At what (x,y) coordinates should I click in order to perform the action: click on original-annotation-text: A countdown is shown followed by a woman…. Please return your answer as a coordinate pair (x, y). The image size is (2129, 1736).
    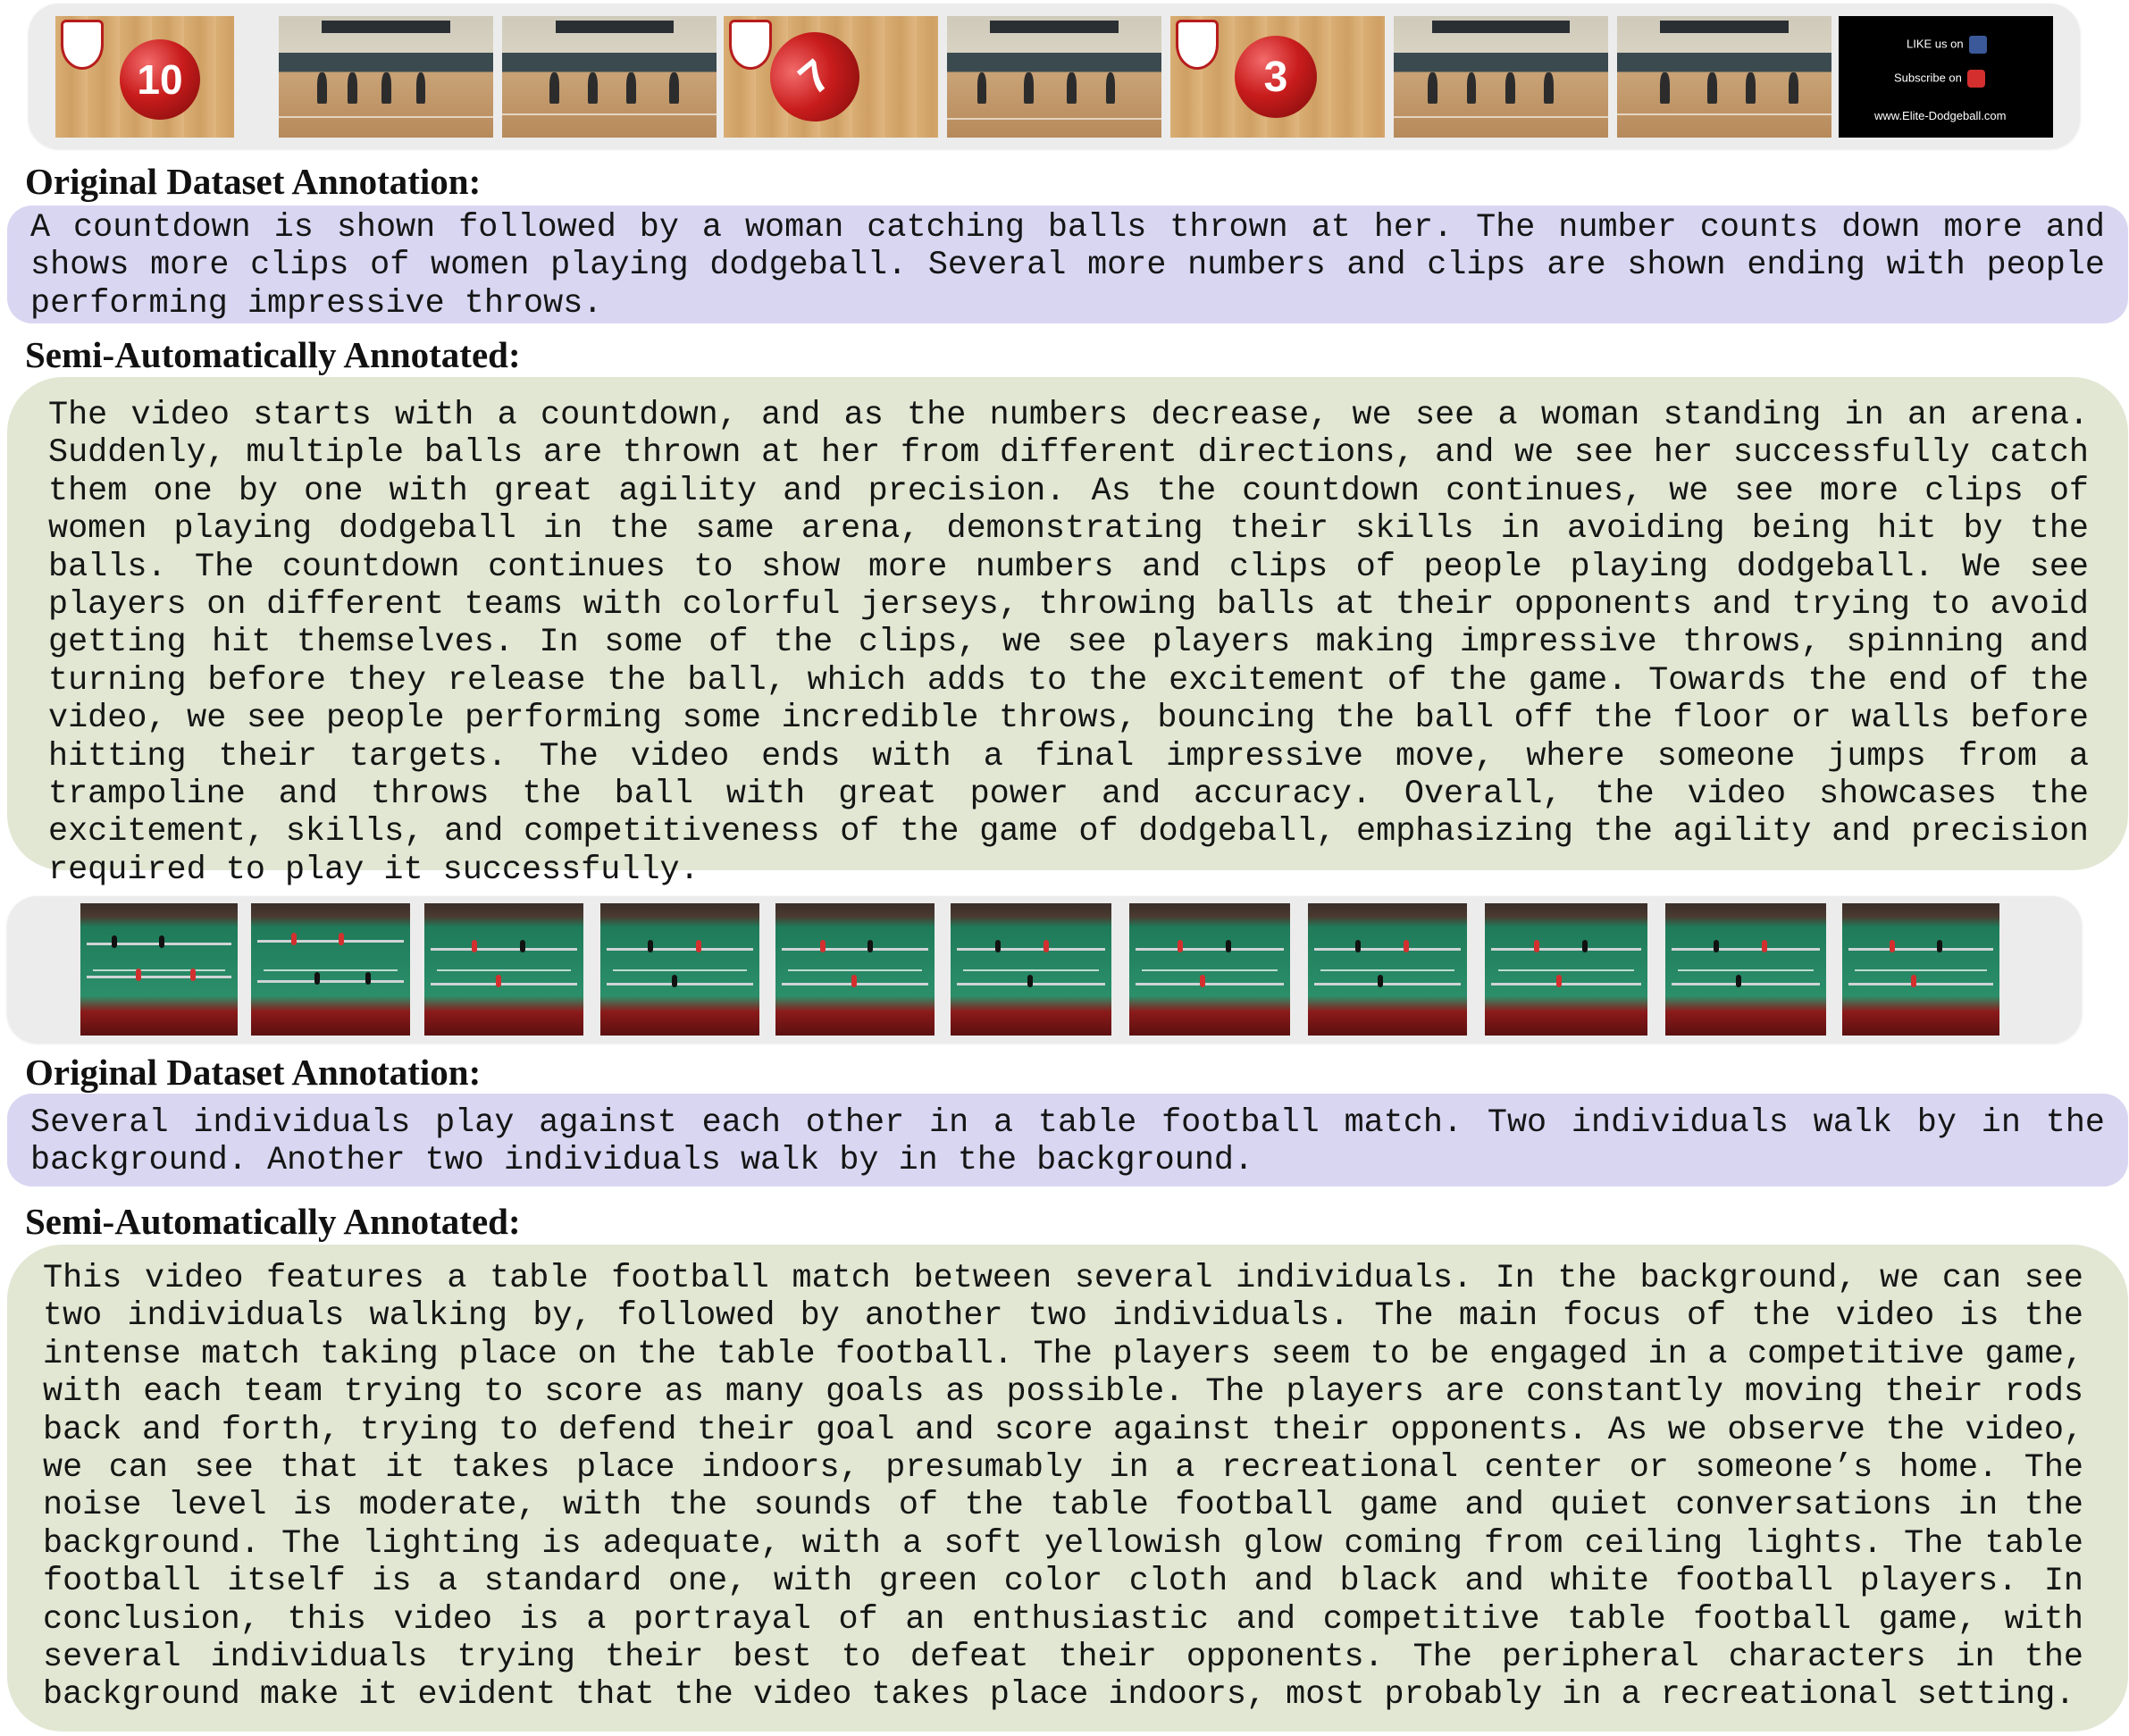
    Looking at the image, I should click on (1067, 266).